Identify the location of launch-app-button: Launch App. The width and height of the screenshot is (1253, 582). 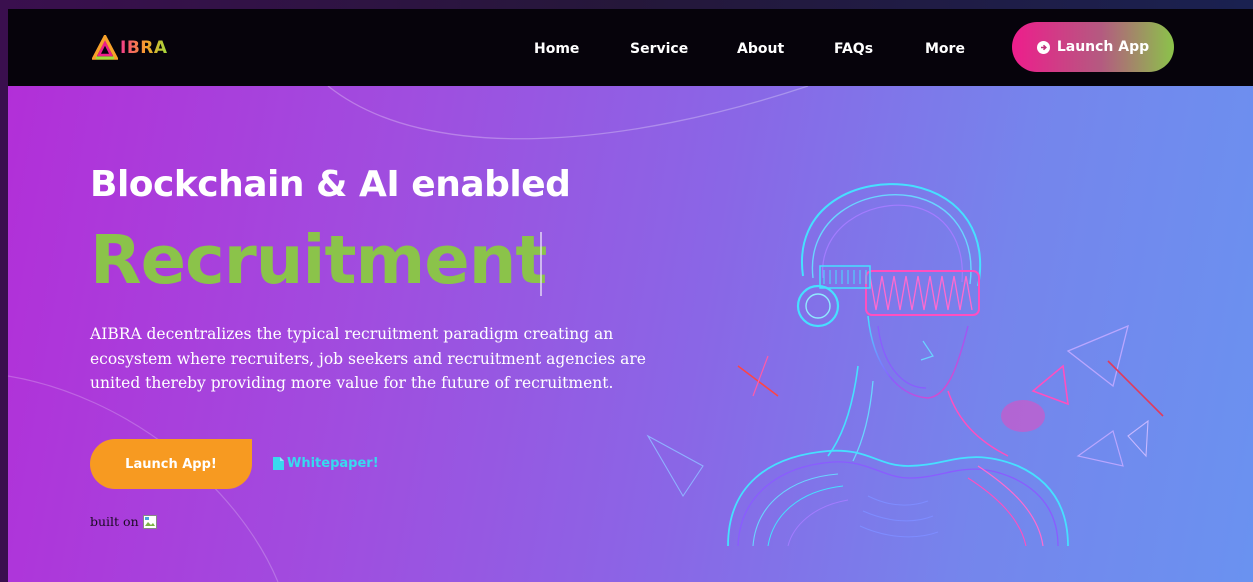
(1093, 47).